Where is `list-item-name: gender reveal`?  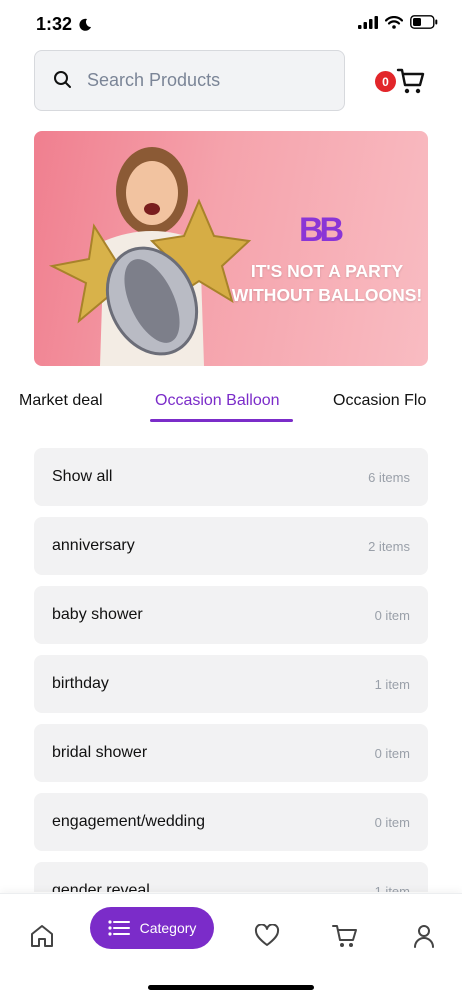
list-item-name: gender reveal is located at coordinates (101, 887).